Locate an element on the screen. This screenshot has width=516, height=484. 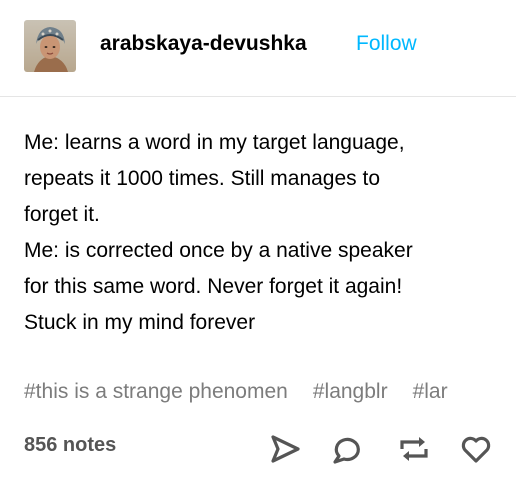
like-button is located at coordinates (476, 449).